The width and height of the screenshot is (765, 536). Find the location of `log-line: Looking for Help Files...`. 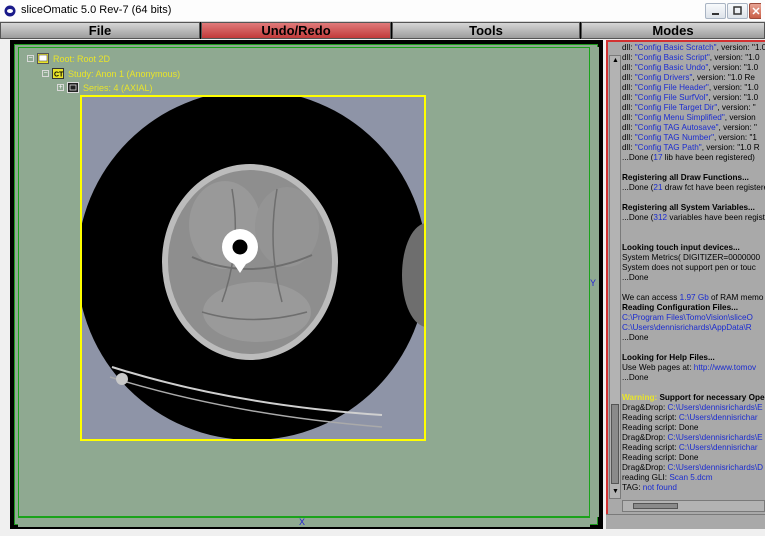

log-line: Looking for Help Files... is located at coordinates (693, 358).